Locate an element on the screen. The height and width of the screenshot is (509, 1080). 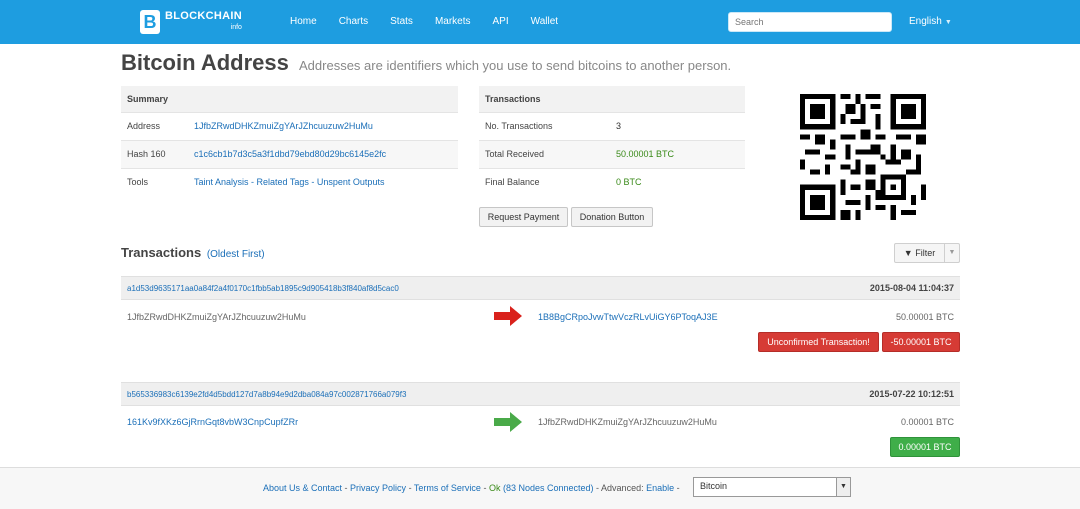
taint-analysis-link: Taint Analysis is located at coordinates (221, 182).